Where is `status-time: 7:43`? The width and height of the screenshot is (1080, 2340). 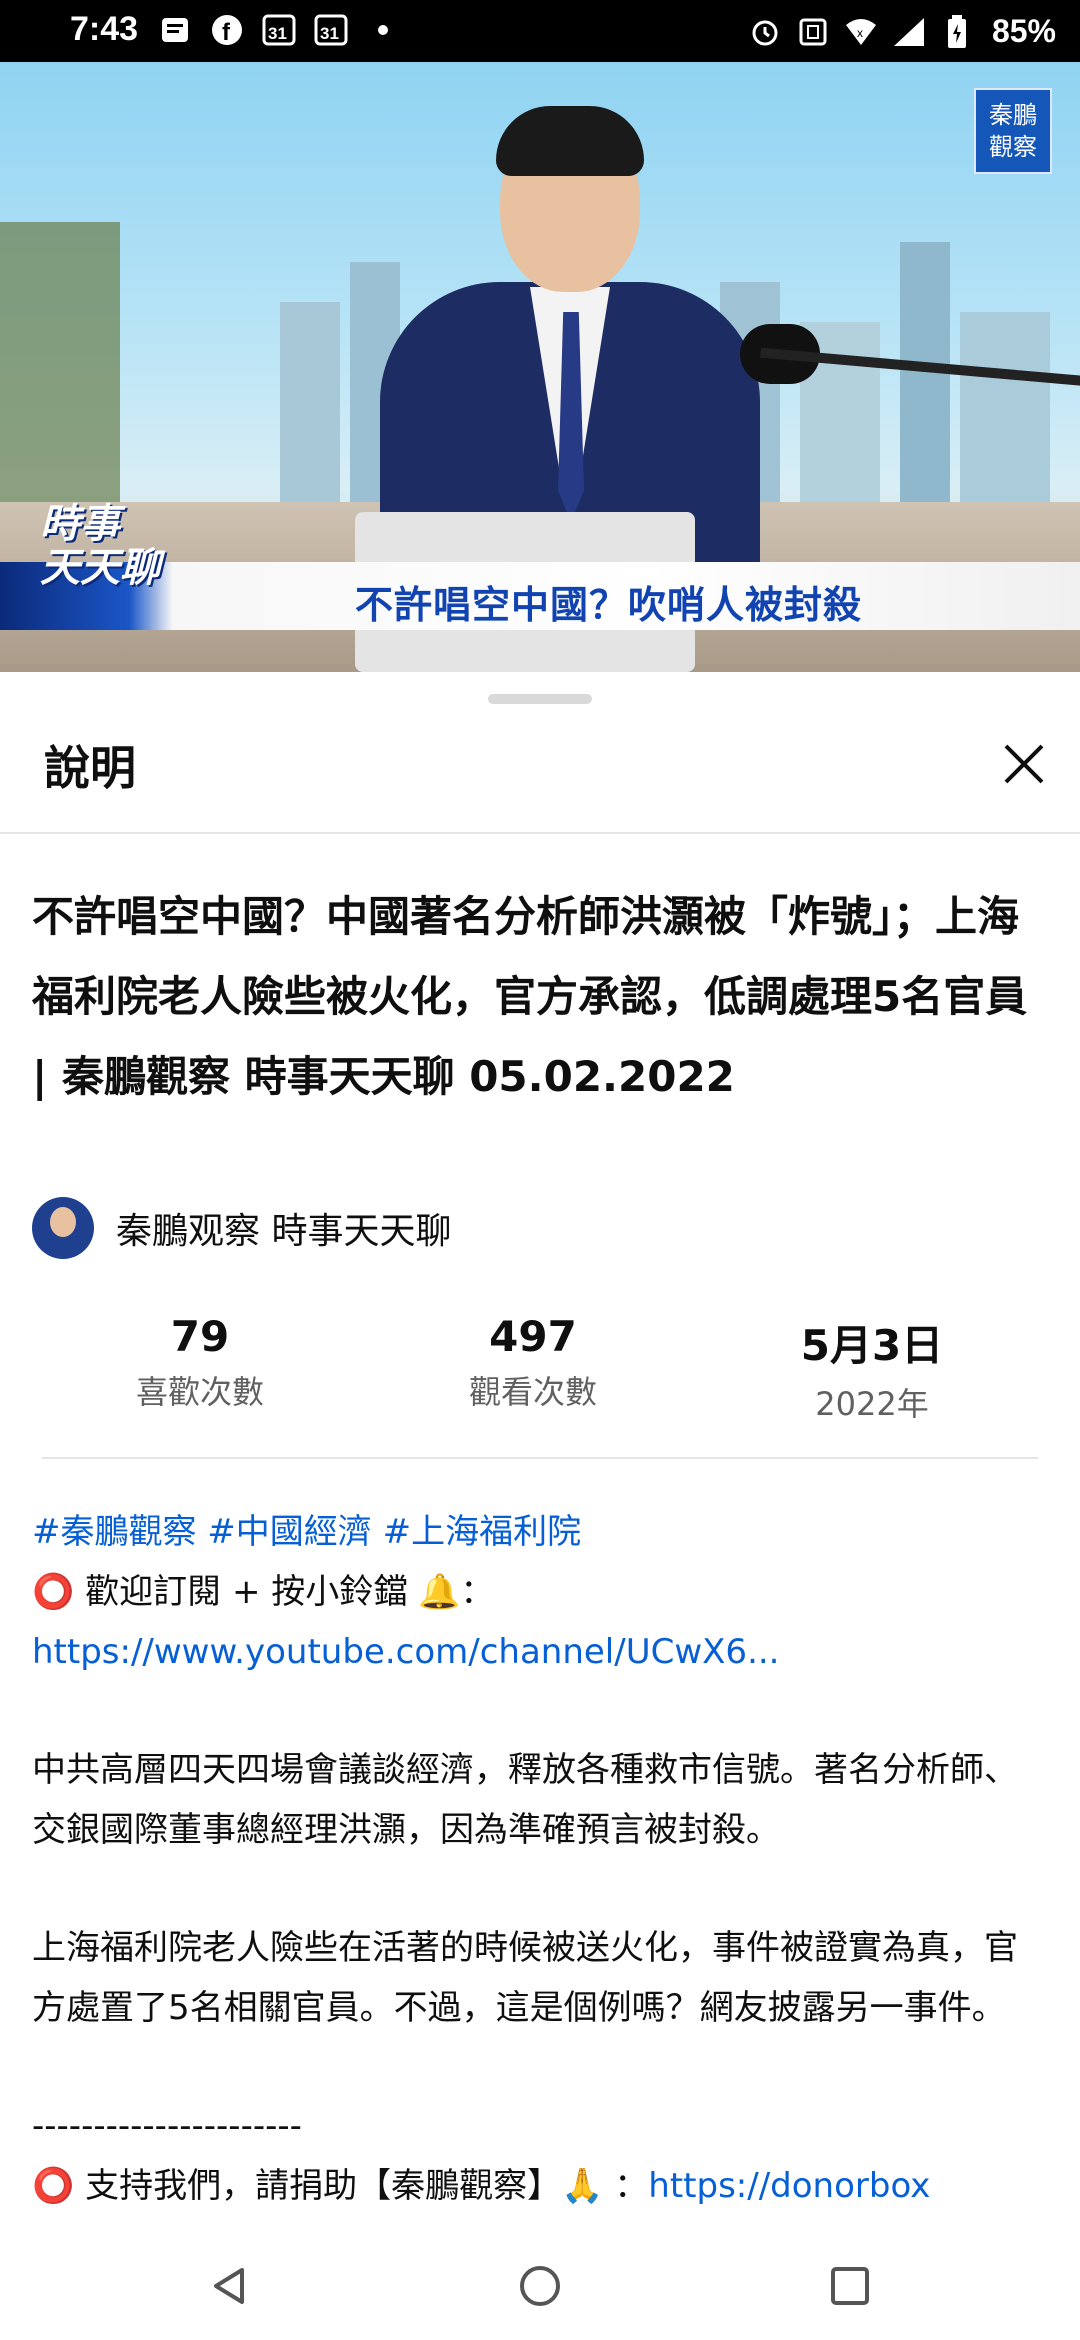 status-time: 7:43 is located at coordinates (104, 29).